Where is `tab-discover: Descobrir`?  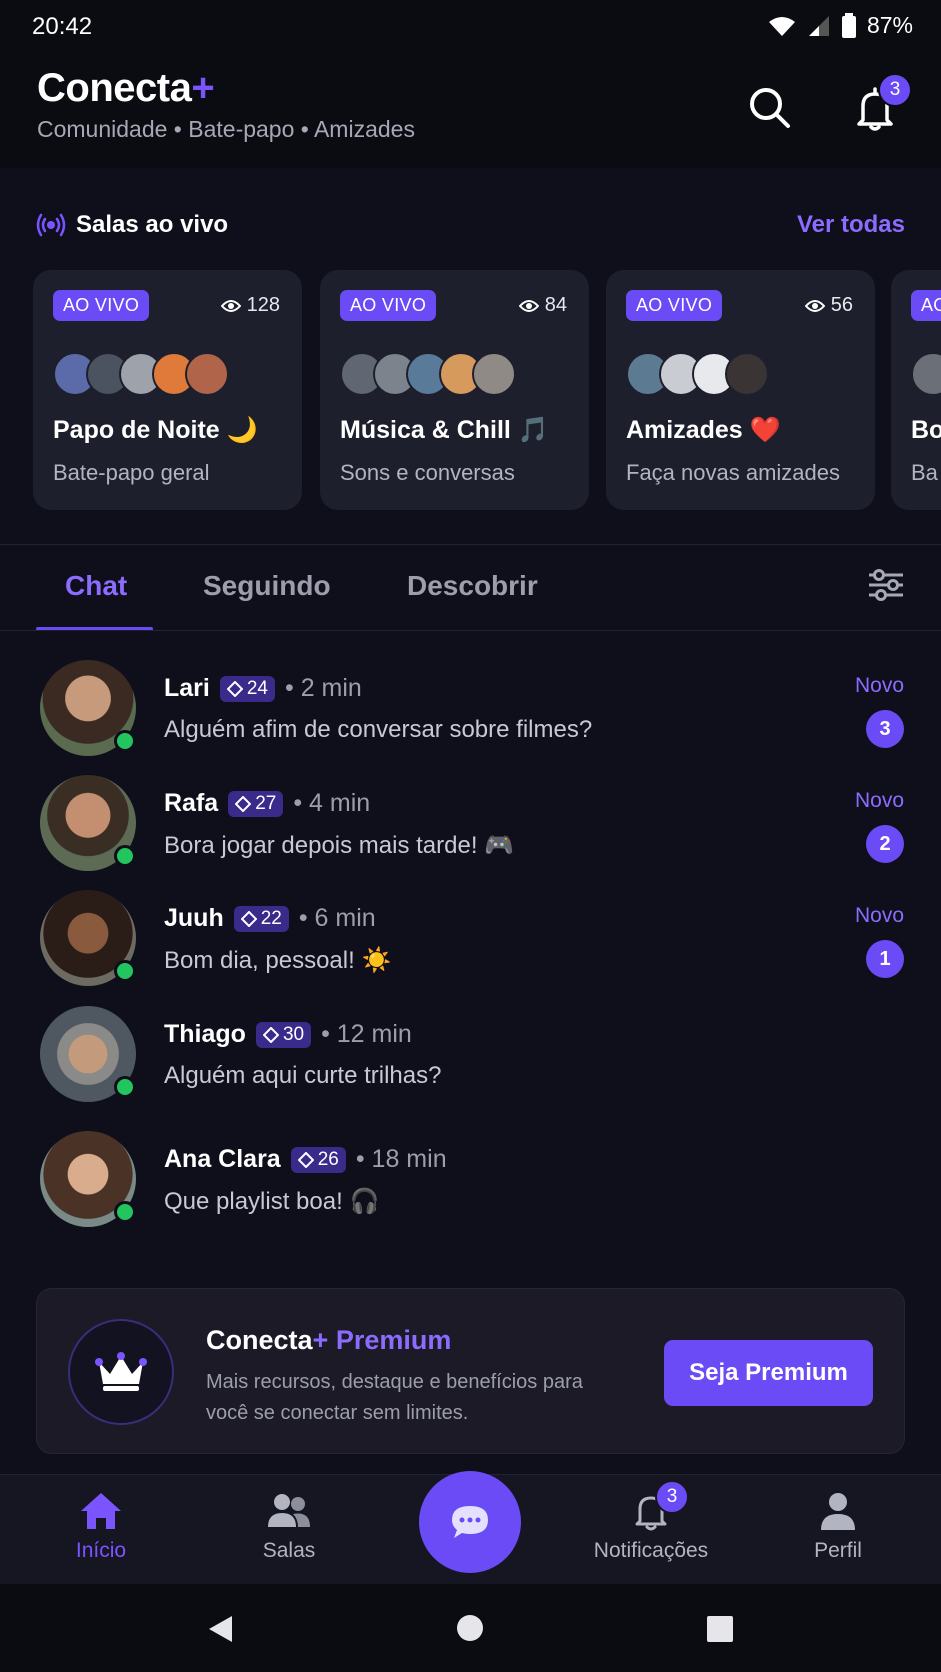
tab-discover: Descobrir is located at coordinates (472, 586).